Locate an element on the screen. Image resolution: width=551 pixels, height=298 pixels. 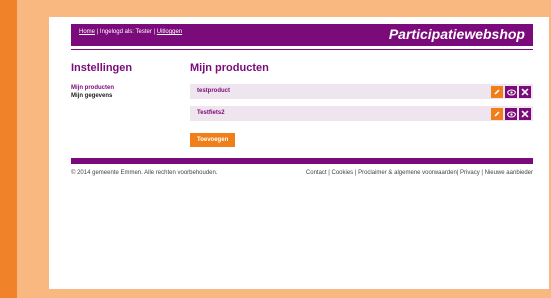
home-link: Home is located at coordinates (87, 32).